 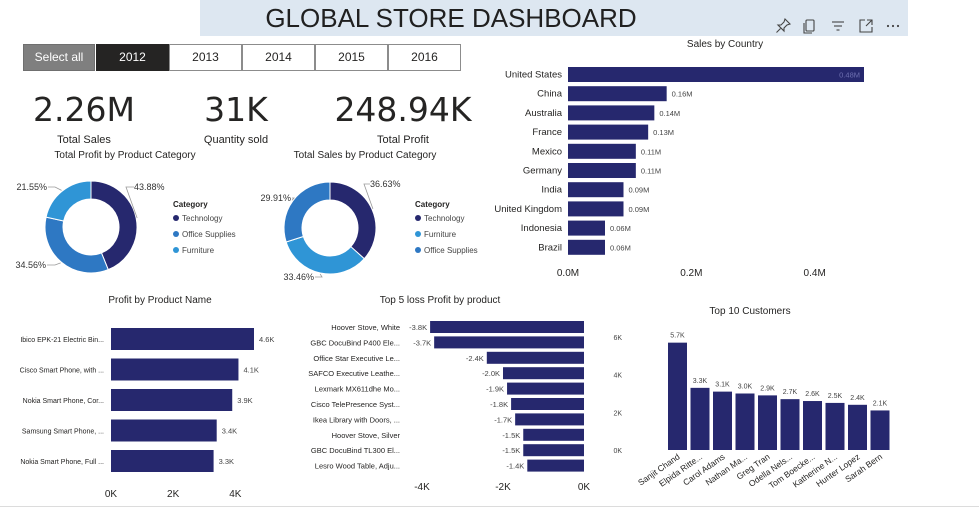 What do you see at coordinates (319, 275) in the screenshot?
I see `donut-leader-line` at bounding box center [319, 275].